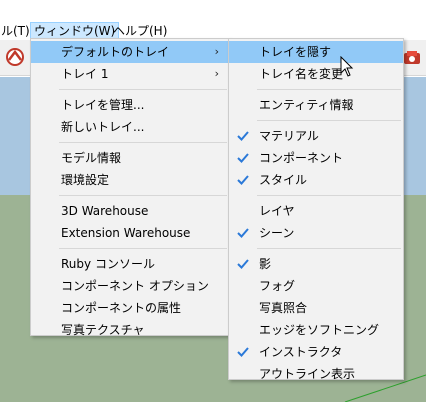  I want to click on menu-item-label: 影, so click(265, 264).